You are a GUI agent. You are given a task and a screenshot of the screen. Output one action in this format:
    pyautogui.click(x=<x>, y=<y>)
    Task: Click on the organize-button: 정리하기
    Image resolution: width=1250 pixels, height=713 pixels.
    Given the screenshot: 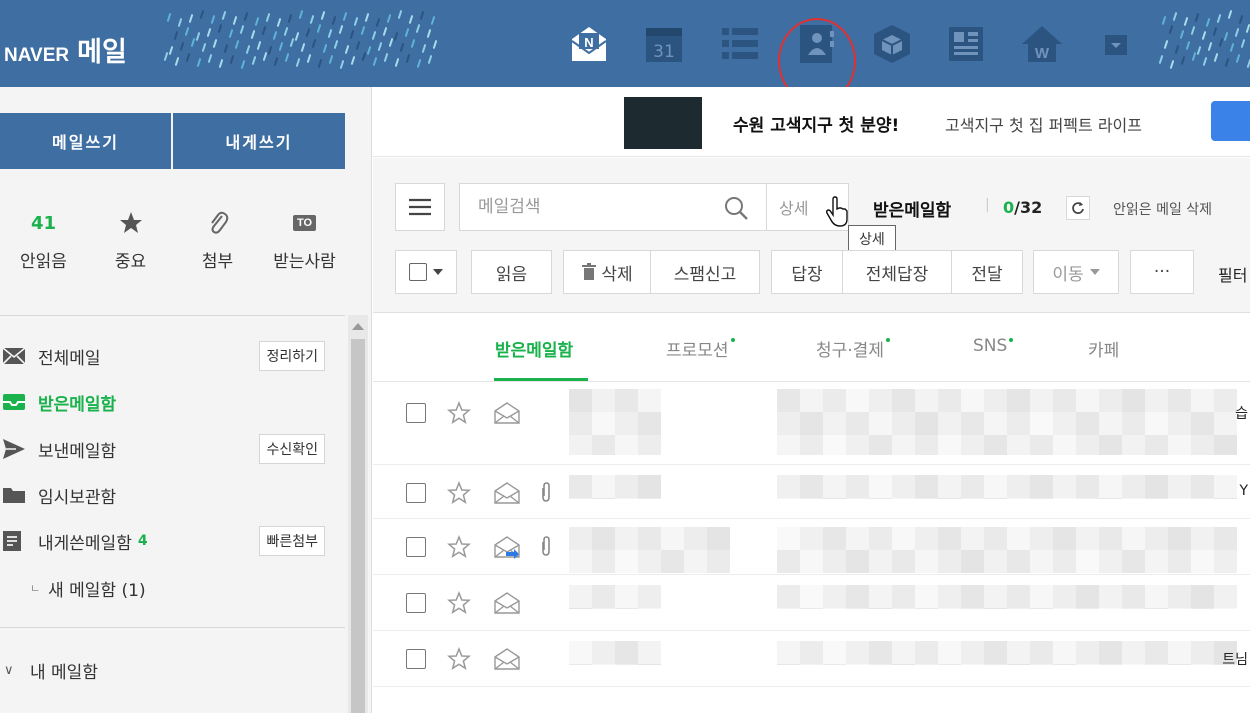 What is the action you would take?
    pyautogui.click(x=292, y=356)
    